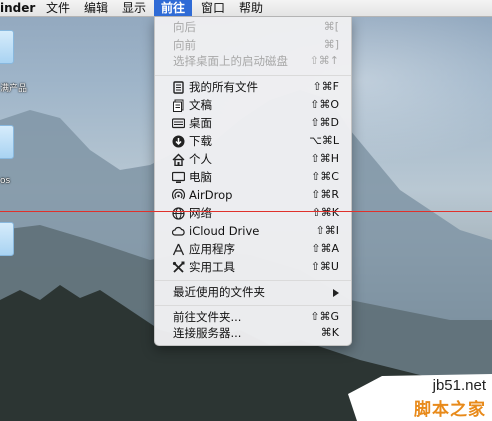 Image resolution: width=492 pixels, height=421 pixels. What do you see at coordinates (246, 211) in the screenshot?
I see `annotation-line` at bounding box center [246, 211].